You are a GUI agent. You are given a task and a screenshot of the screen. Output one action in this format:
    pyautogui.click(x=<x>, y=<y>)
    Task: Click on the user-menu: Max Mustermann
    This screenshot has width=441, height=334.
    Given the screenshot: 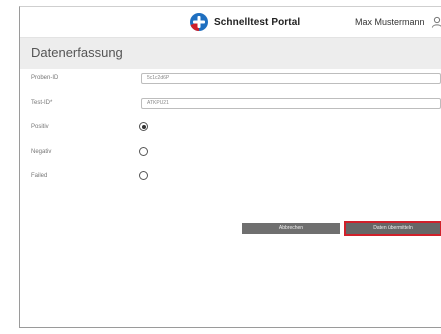 What is the action you would take?
    pyautogui.click(x=398, y=22)
    